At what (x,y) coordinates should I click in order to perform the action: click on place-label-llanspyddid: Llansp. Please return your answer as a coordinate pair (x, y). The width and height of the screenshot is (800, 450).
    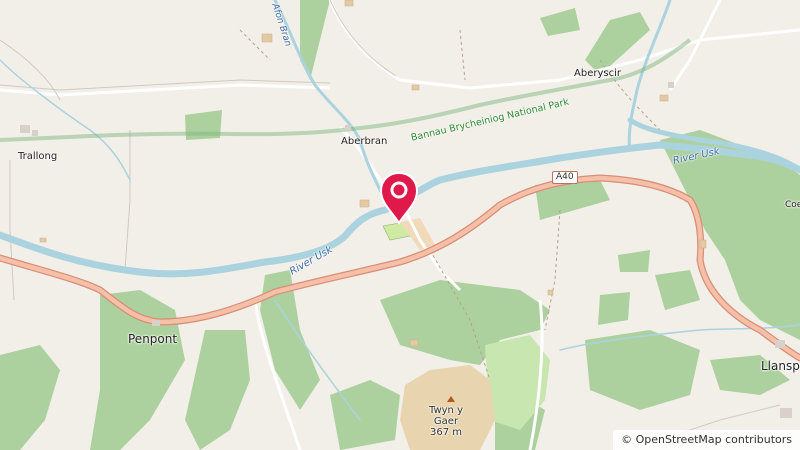
    Looking at the image, I should click on (780, 366).